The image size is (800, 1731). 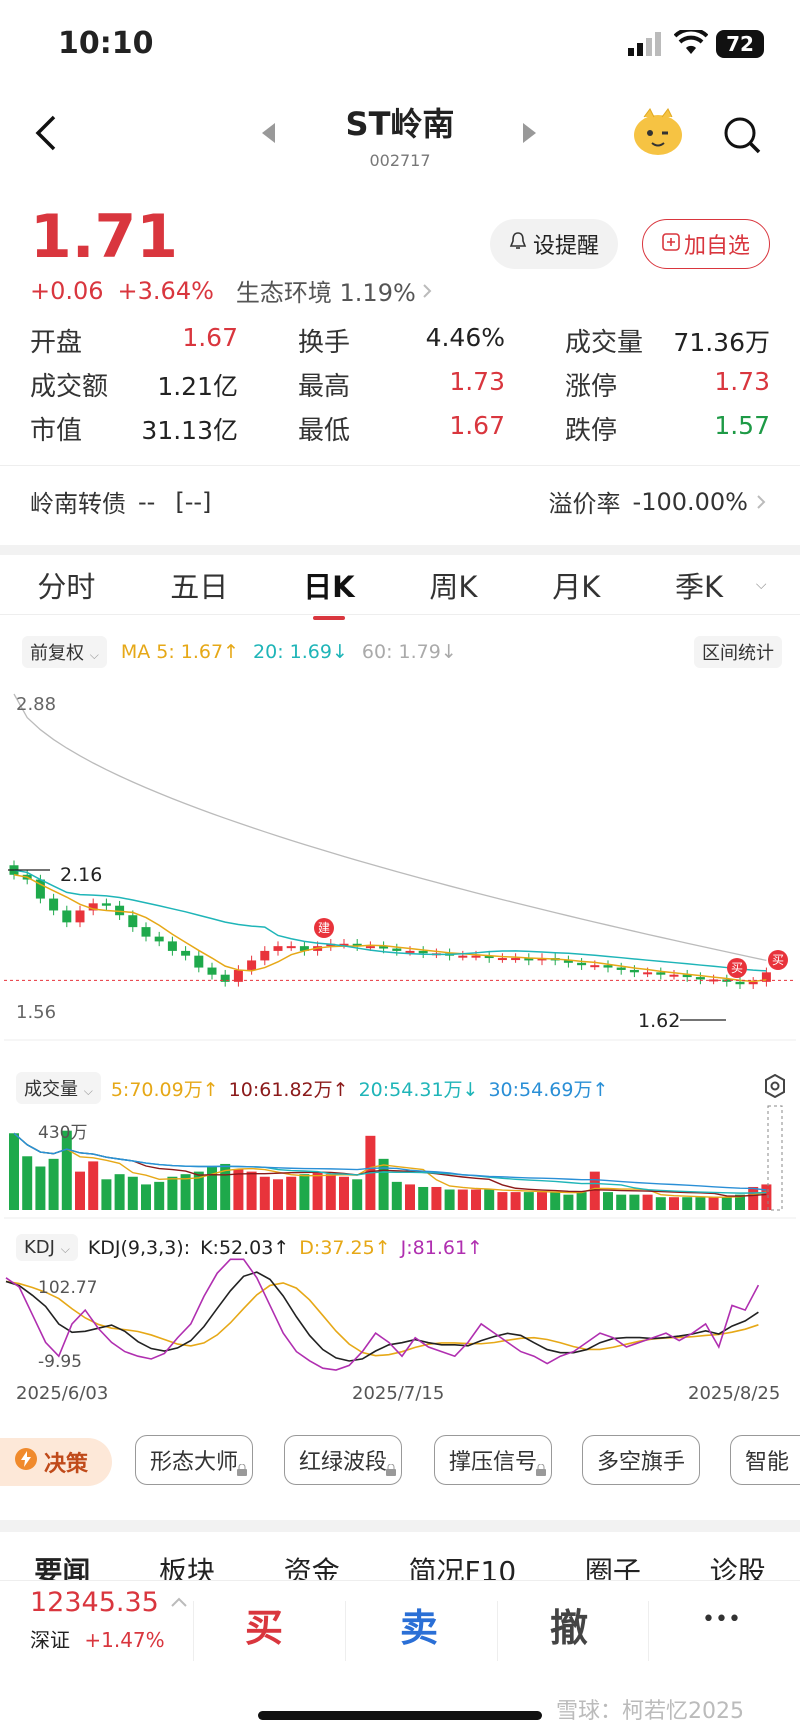 I want to click on decision-button: 决策, so click(x=56, y=1462).